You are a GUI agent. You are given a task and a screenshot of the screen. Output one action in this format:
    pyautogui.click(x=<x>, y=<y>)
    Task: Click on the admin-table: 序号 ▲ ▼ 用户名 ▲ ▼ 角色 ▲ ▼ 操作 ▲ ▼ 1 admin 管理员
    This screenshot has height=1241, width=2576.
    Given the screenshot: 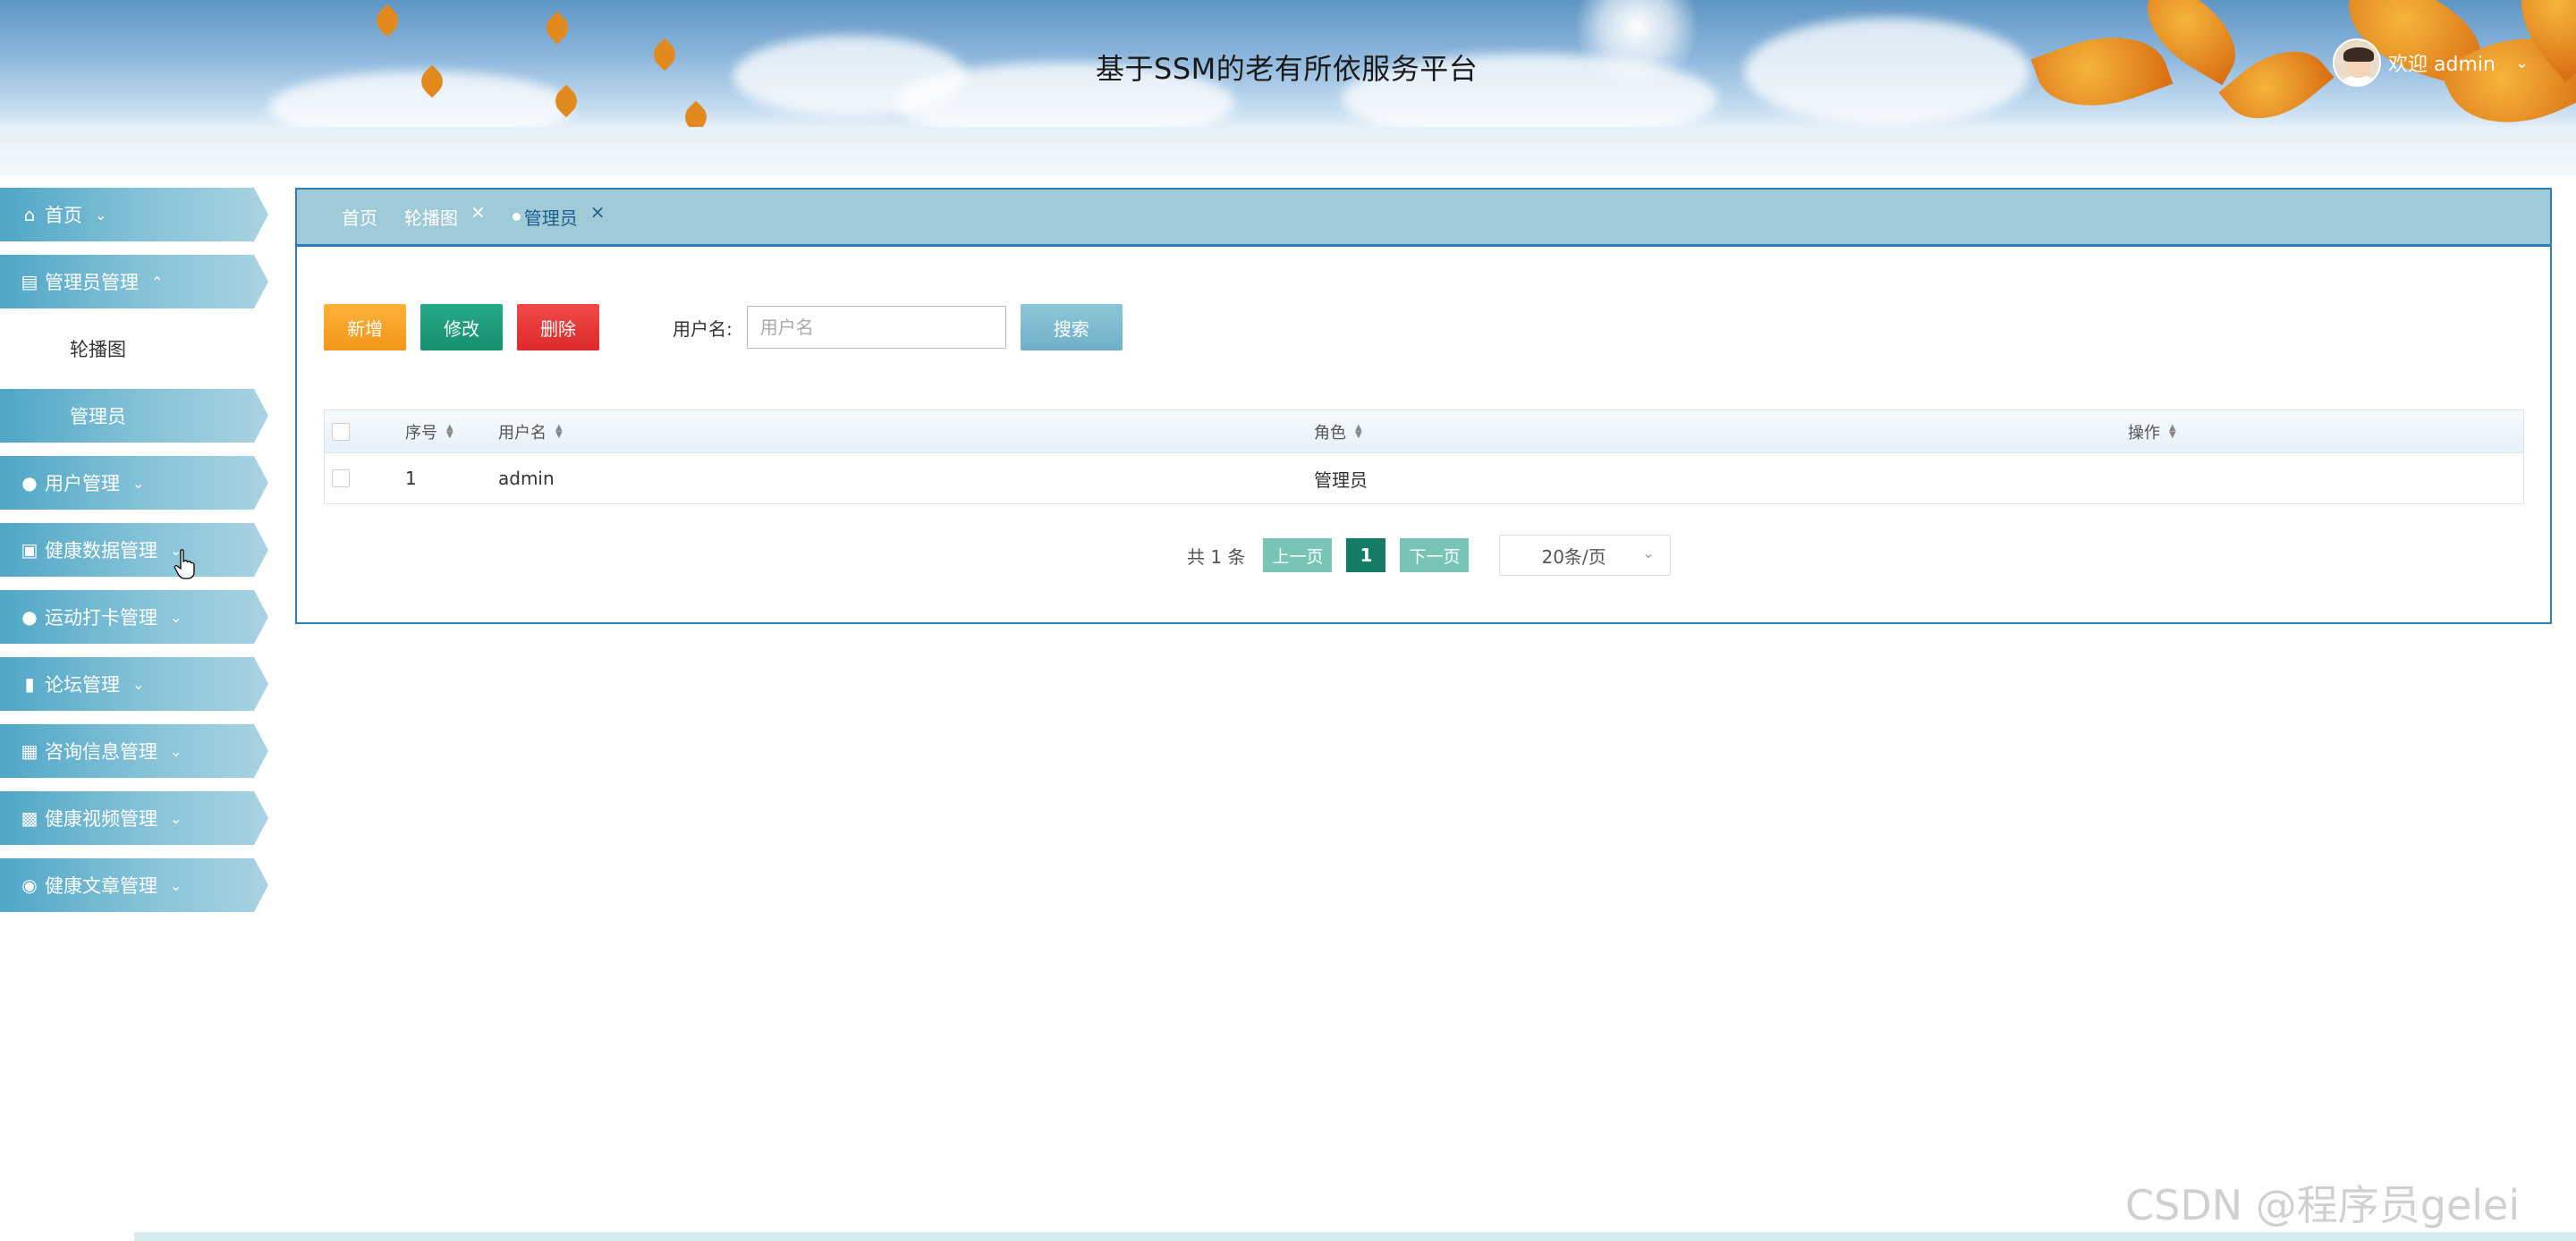 What is the action you would take?
    pyautogui.click(x=1424, y=456)
    